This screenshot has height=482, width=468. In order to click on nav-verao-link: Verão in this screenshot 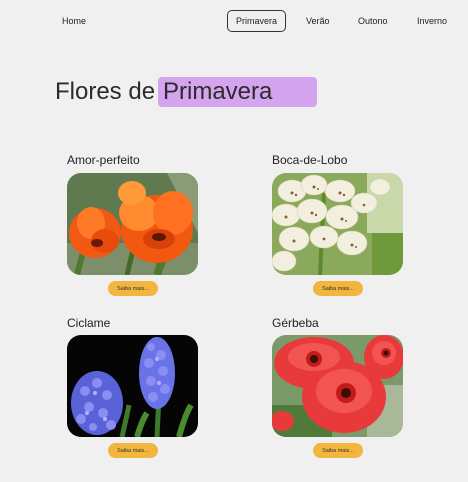, I will do `click(318, 21)`.